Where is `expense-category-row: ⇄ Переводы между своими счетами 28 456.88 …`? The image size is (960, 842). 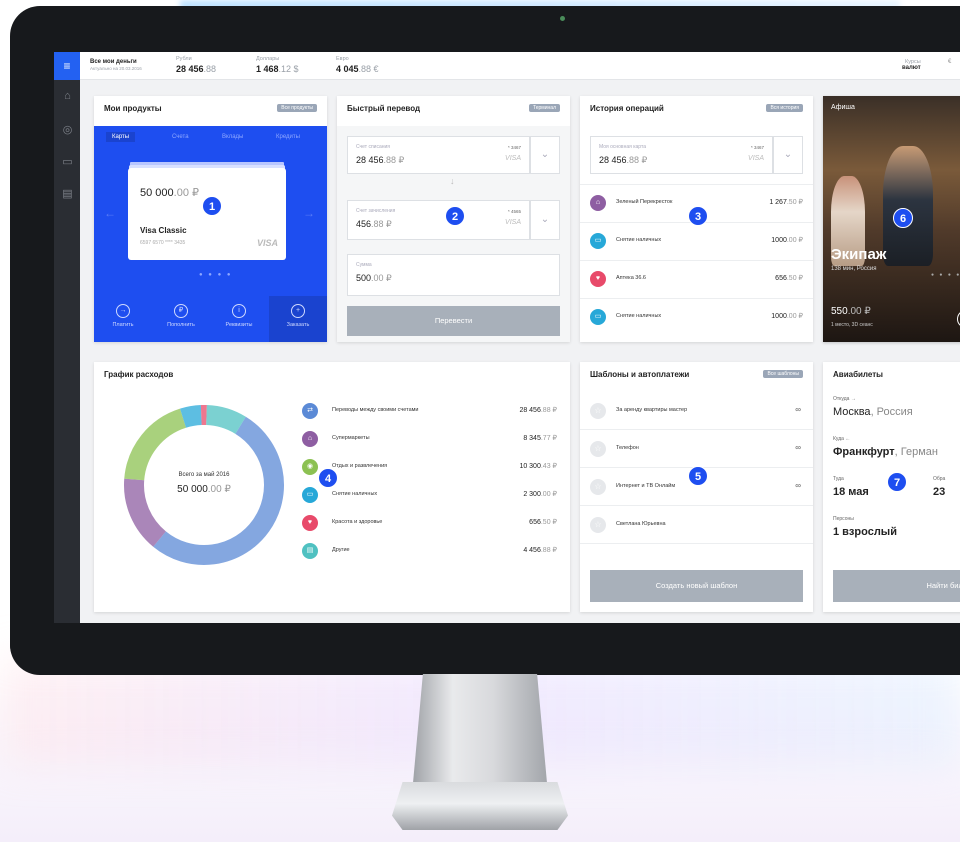 expense-category-row: ⇄ Переводы между своими счетами 28 456.88 … is located at coordinates (429, 411).